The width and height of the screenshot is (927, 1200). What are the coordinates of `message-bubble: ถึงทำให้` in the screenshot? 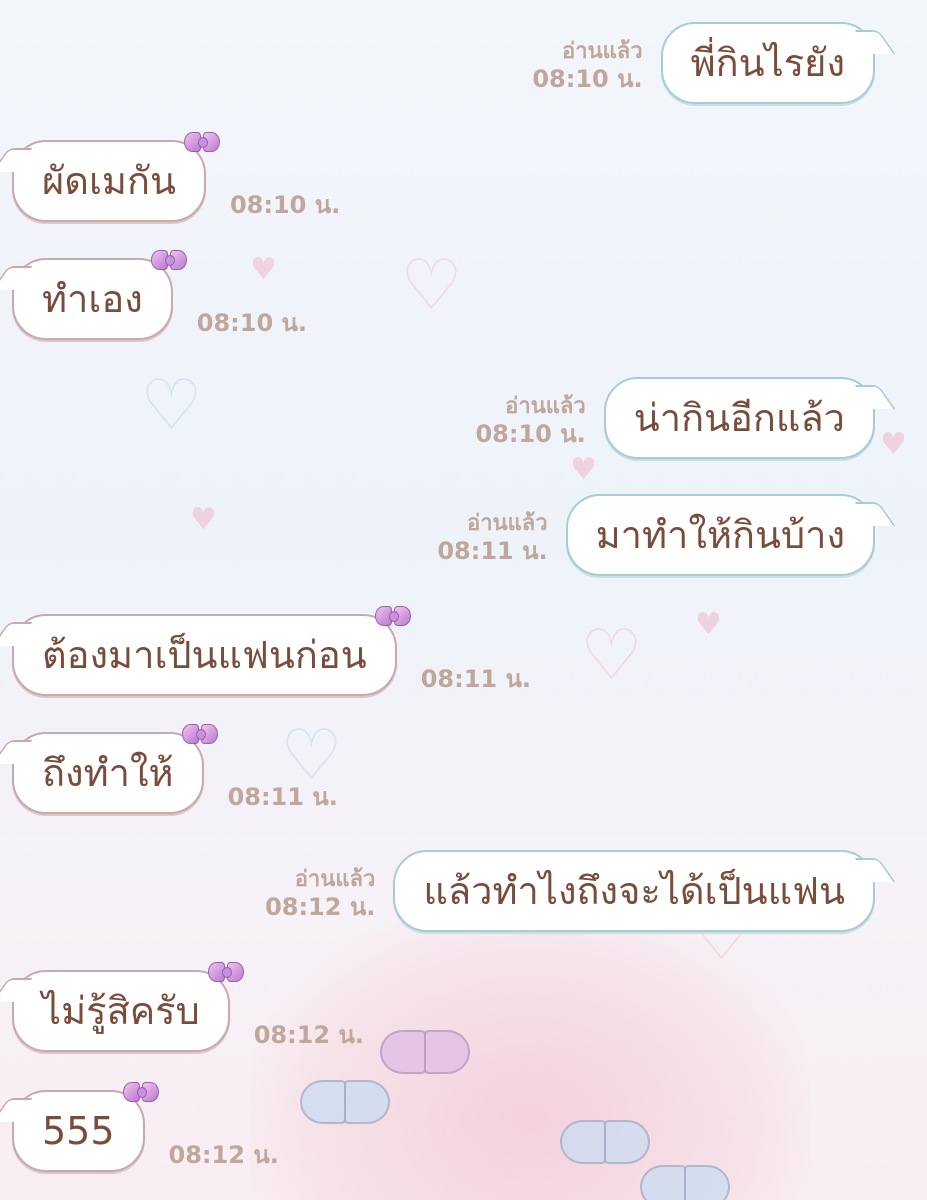 It's located at (109, 769).